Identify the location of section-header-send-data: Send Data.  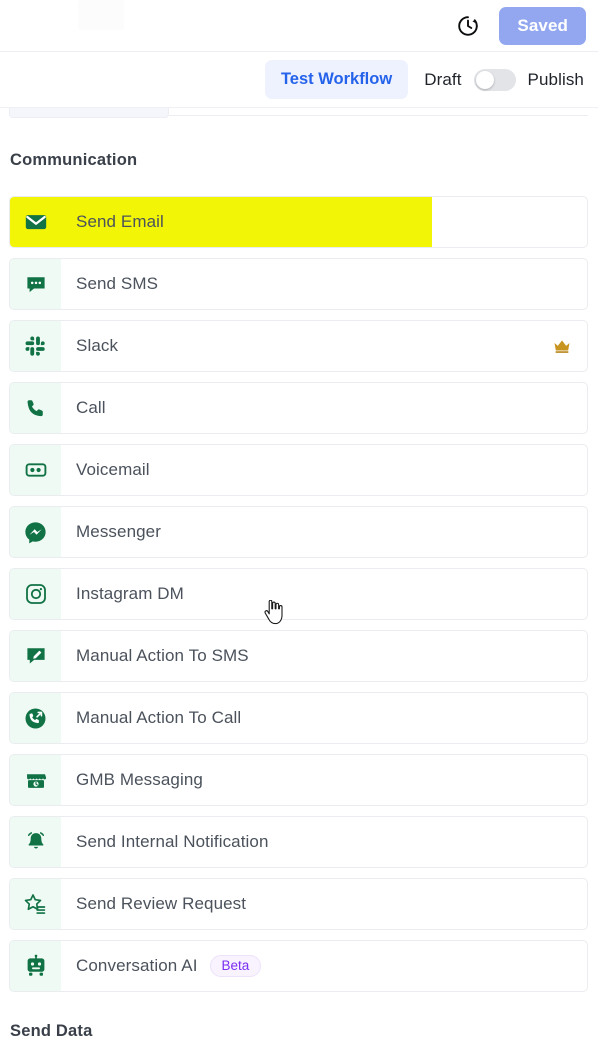
(51, 1031).